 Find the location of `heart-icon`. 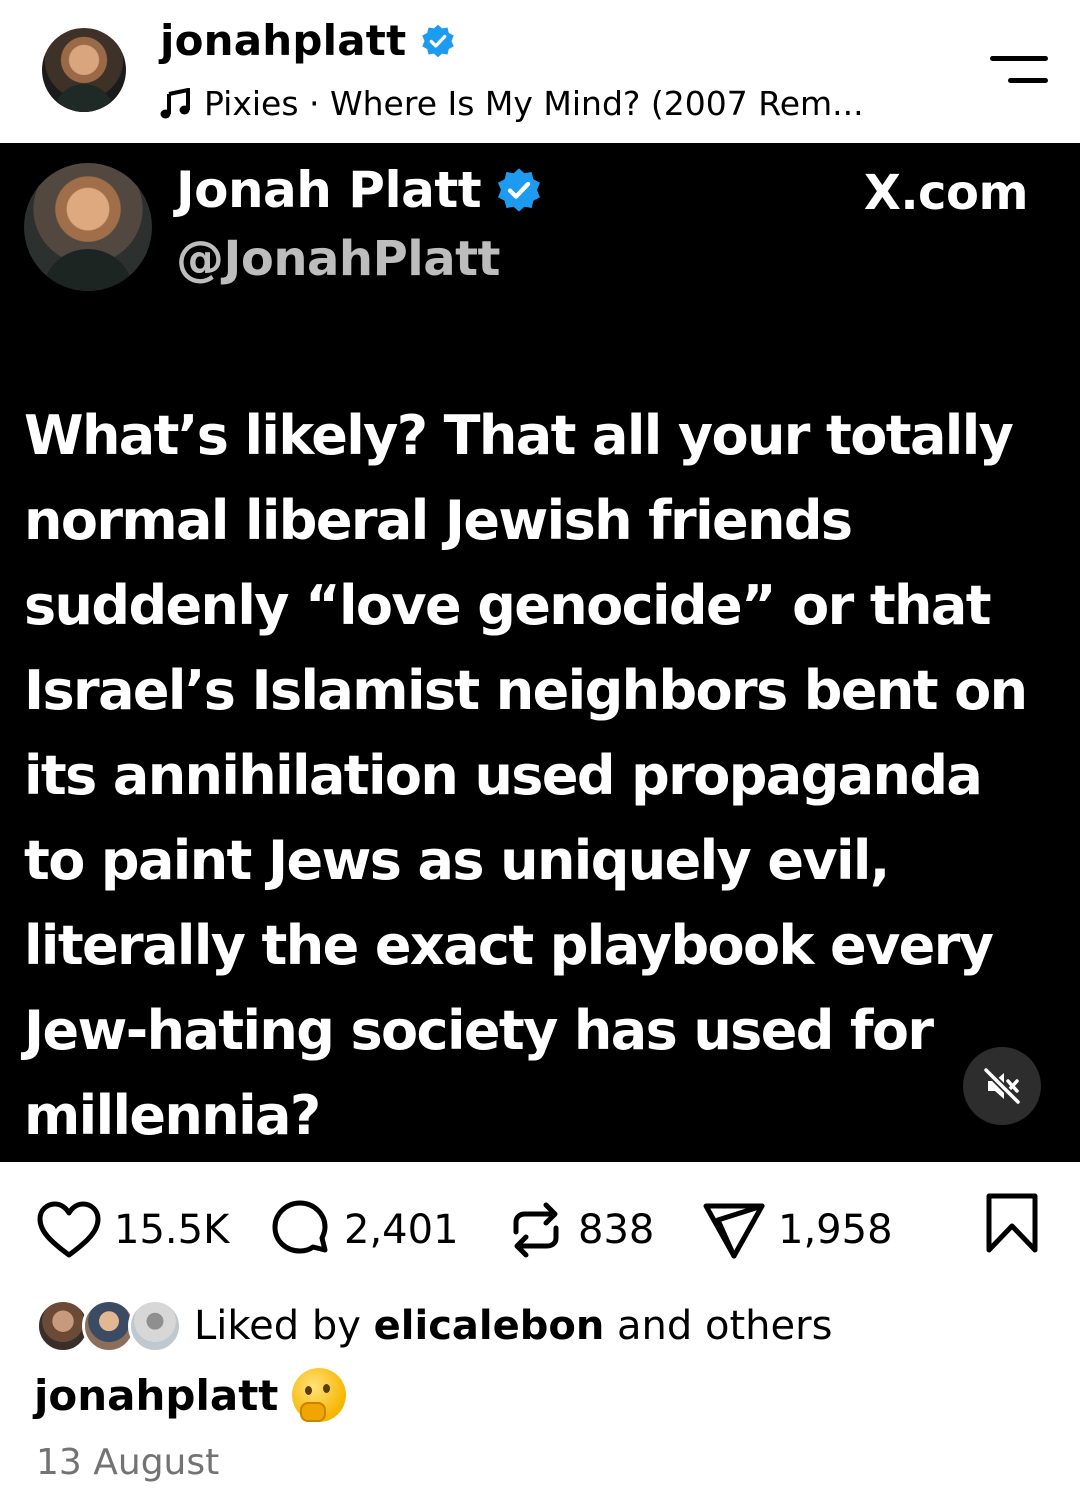

heart-icon is located at coordinates (69, 1230).